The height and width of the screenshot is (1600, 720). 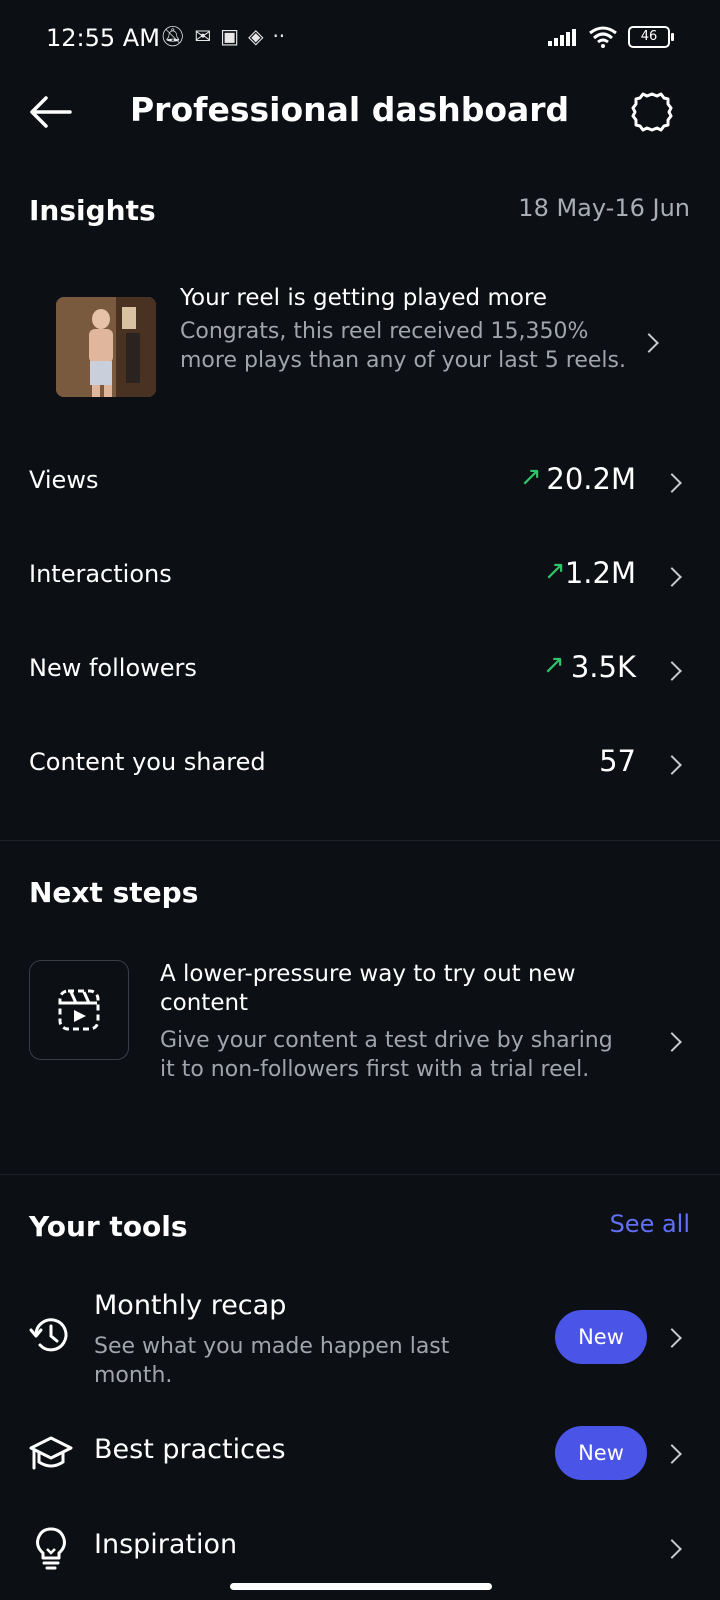 I want to click on signal-icon, so click(x=562, y=37).